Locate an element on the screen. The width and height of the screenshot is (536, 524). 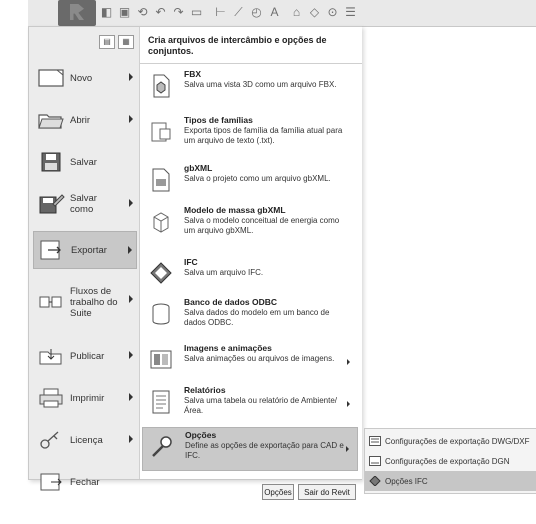
entry-description: Salva um arquivo IFC. is located at coordinates (224, 272).